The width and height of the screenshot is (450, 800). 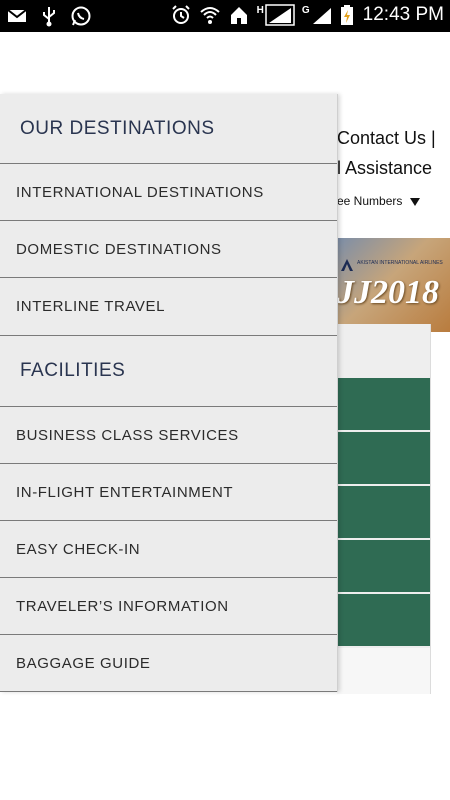 What do you see at coordinates (388, 292) in the screenshot?
I see `banner-year-text: JJ2018` at bounding box center [388, 292].